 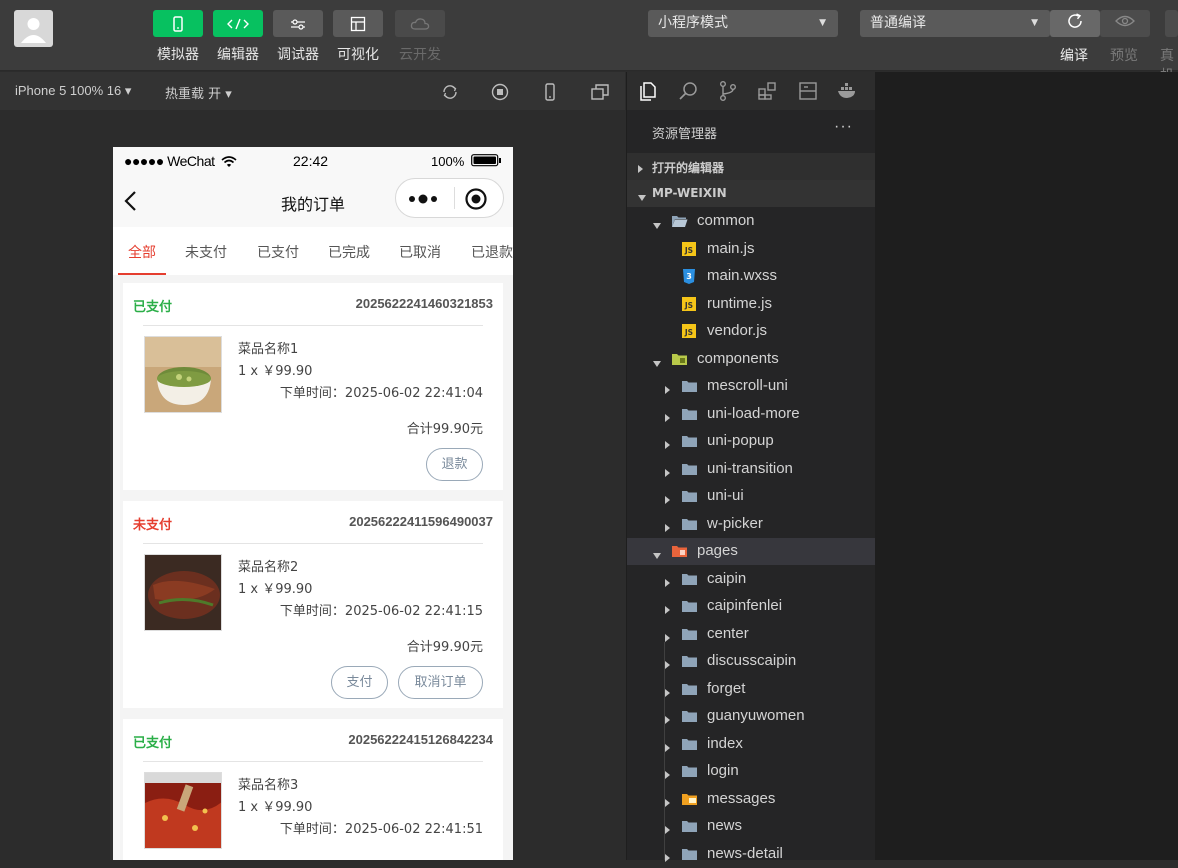 I want to click on explorer-title: 资源管理器, so click(x=685, y=134).